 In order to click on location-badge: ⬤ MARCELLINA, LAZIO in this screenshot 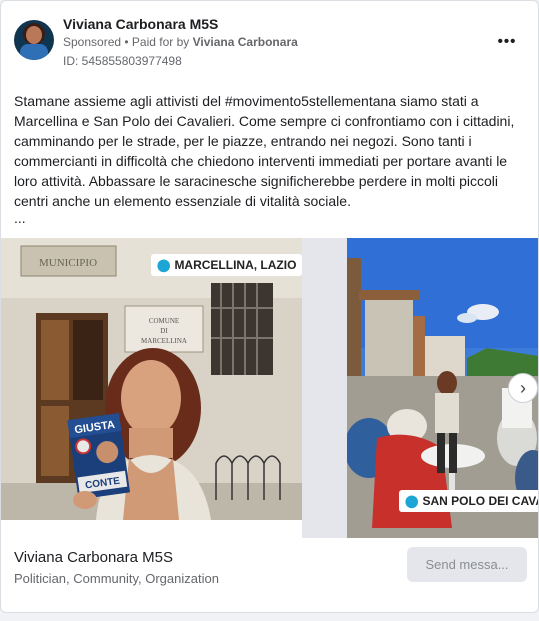, I will do `click(226, 265)`.